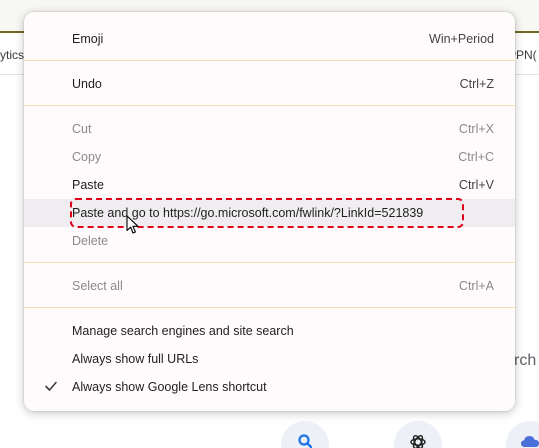  I want to click on menu-item-label: Always show Google Lens shortcut, so click(169, 387).